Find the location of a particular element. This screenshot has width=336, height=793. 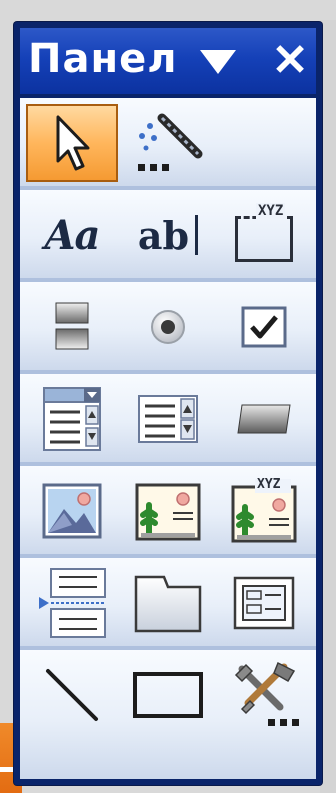

window-title: Панел is located at coordinates (103, 59).